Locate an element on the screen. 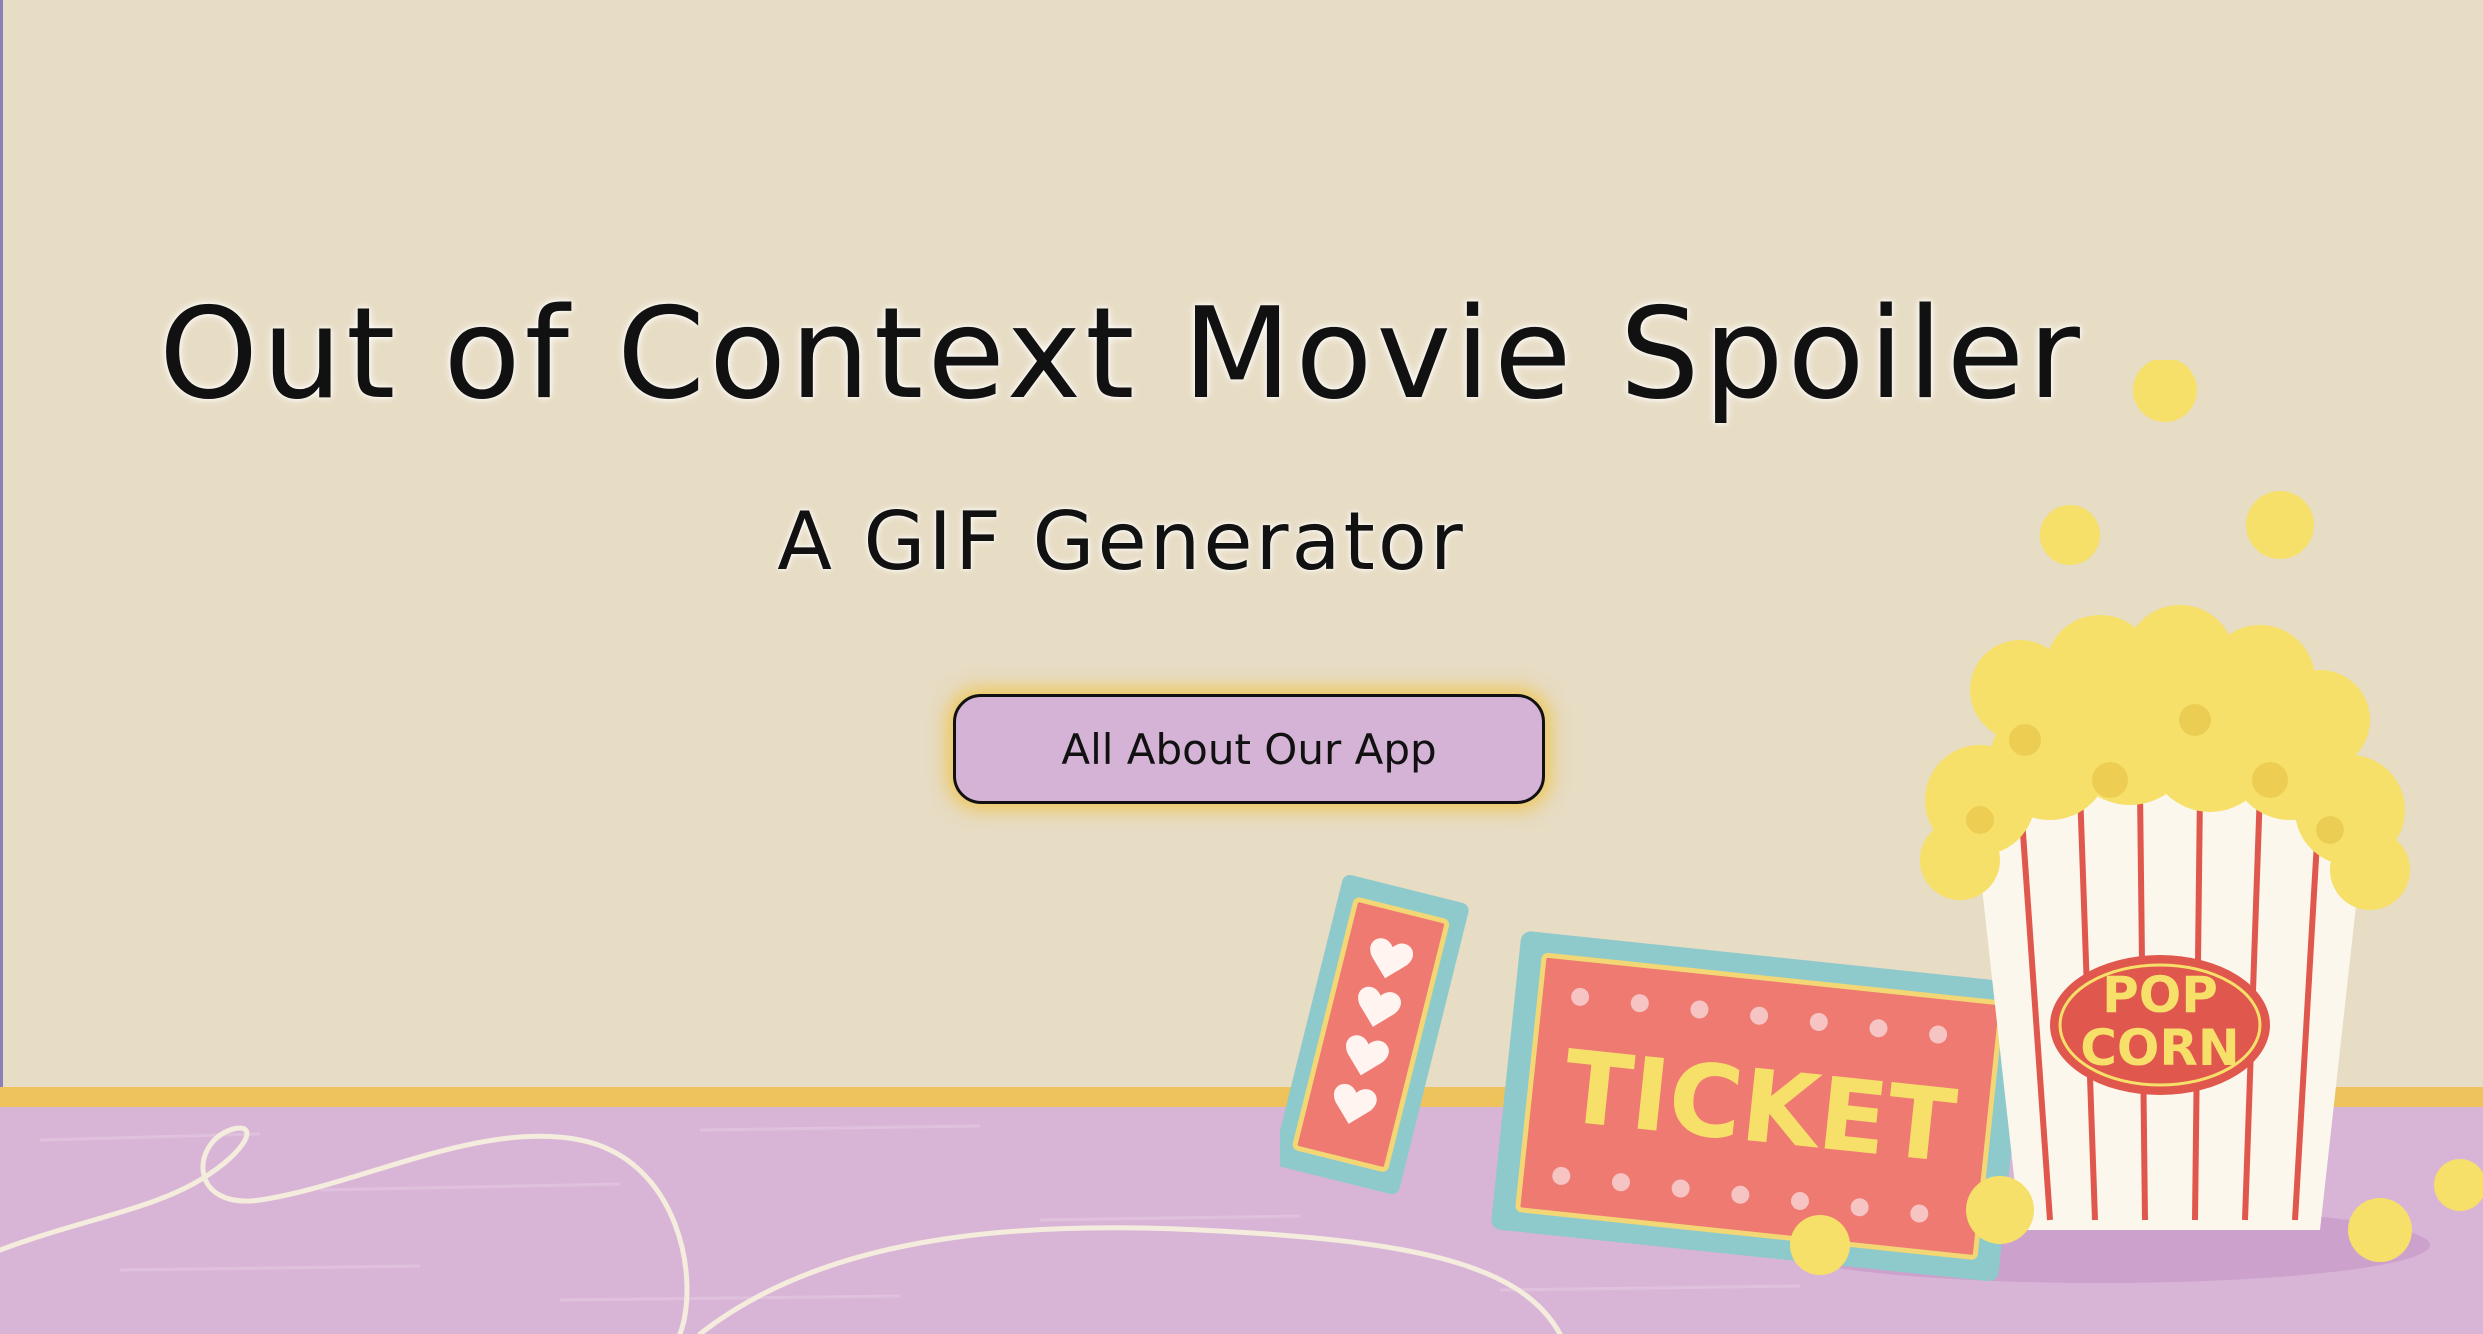  popcorn-label-bottom: CORN is located at coordinates (2160, 1048).